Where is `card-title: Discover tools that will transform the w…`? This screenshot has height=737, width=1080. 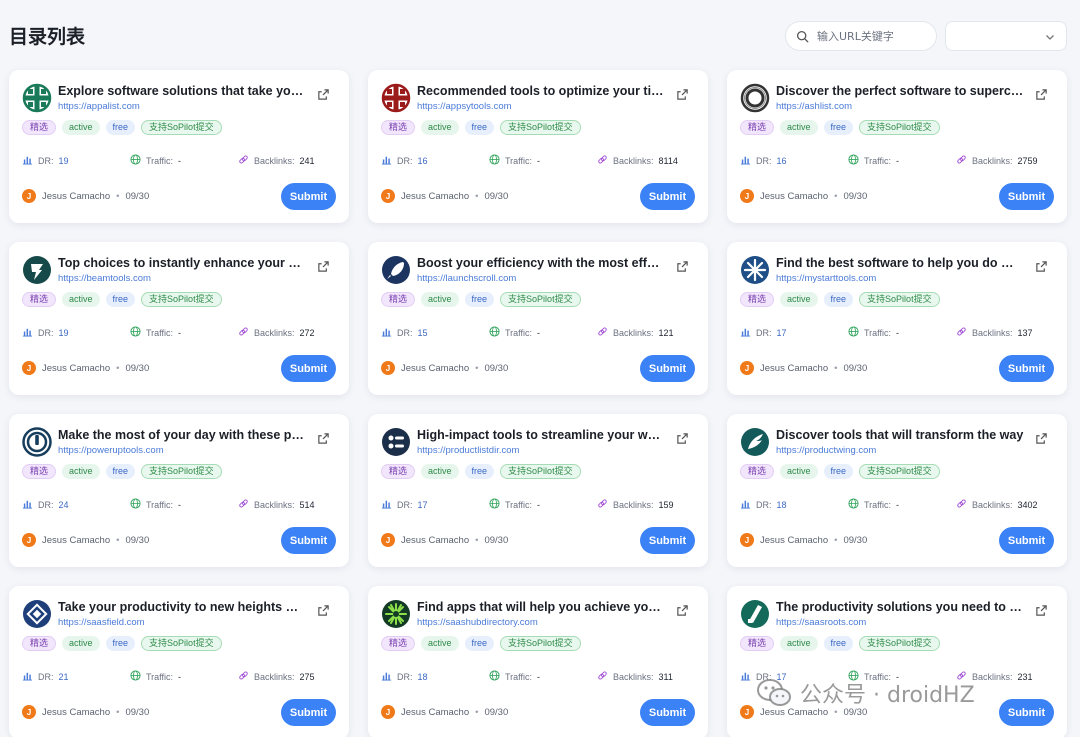
card-title: Discover tools that will transform the w… is located at coordinates (900, 435).